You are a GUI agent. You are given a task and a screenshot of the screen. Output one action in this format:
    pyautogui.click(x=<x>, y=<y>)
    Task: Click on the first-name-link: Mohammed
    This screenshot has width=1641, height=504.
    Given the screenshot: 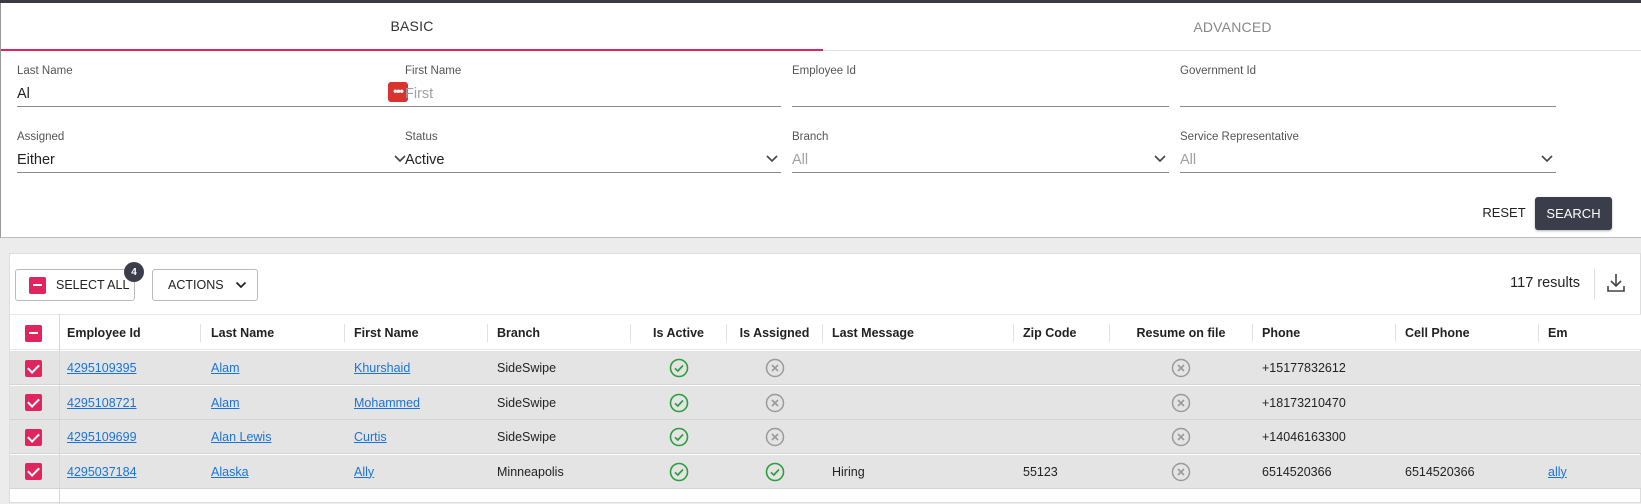 What is the action you would take?
    pyautogui.click(x=419, y=403)
    